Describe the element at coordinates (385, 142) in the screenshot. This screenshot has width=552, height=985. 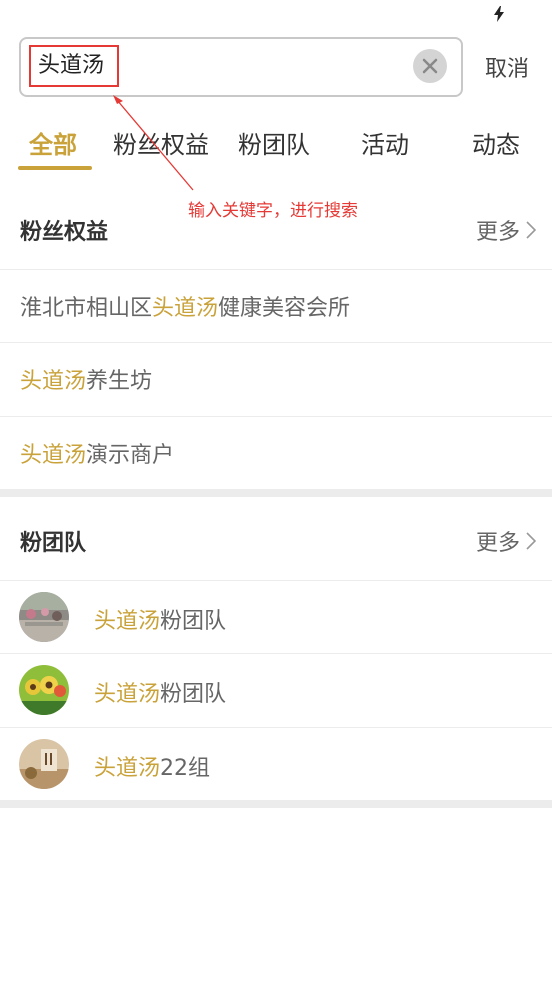
I see `tab-activities: 活动` at that location.